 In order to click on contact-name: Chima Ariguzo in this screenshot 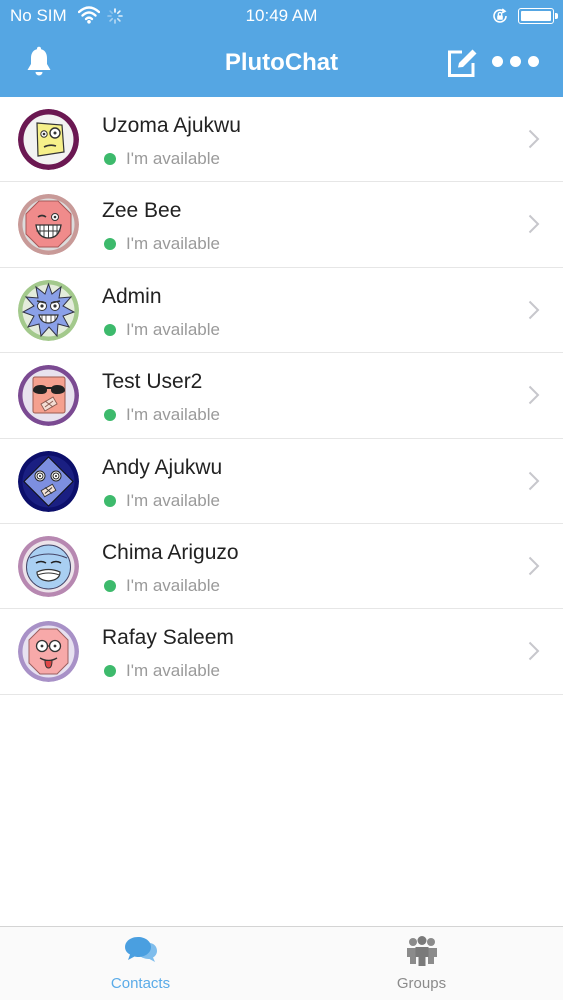, I will do `click(170, 552)`.